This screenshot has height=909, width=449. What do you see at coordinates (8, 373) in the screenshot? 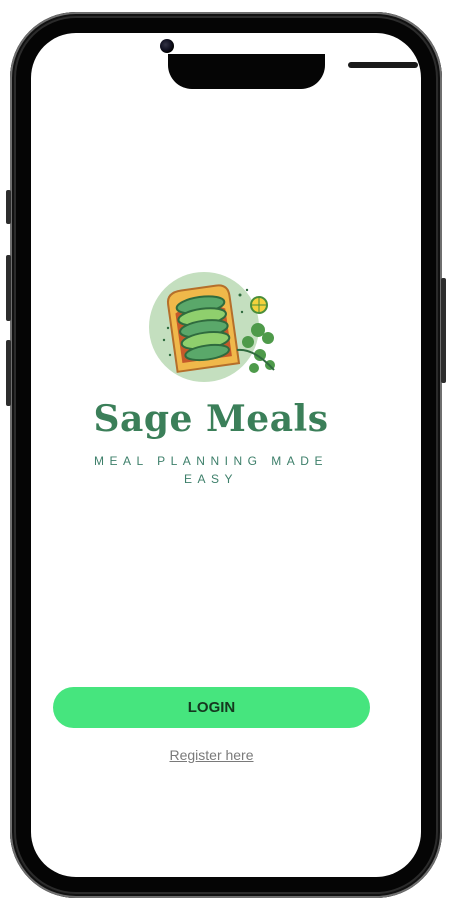
I see `side-button-volume-down` at bounding box center [8, 373].